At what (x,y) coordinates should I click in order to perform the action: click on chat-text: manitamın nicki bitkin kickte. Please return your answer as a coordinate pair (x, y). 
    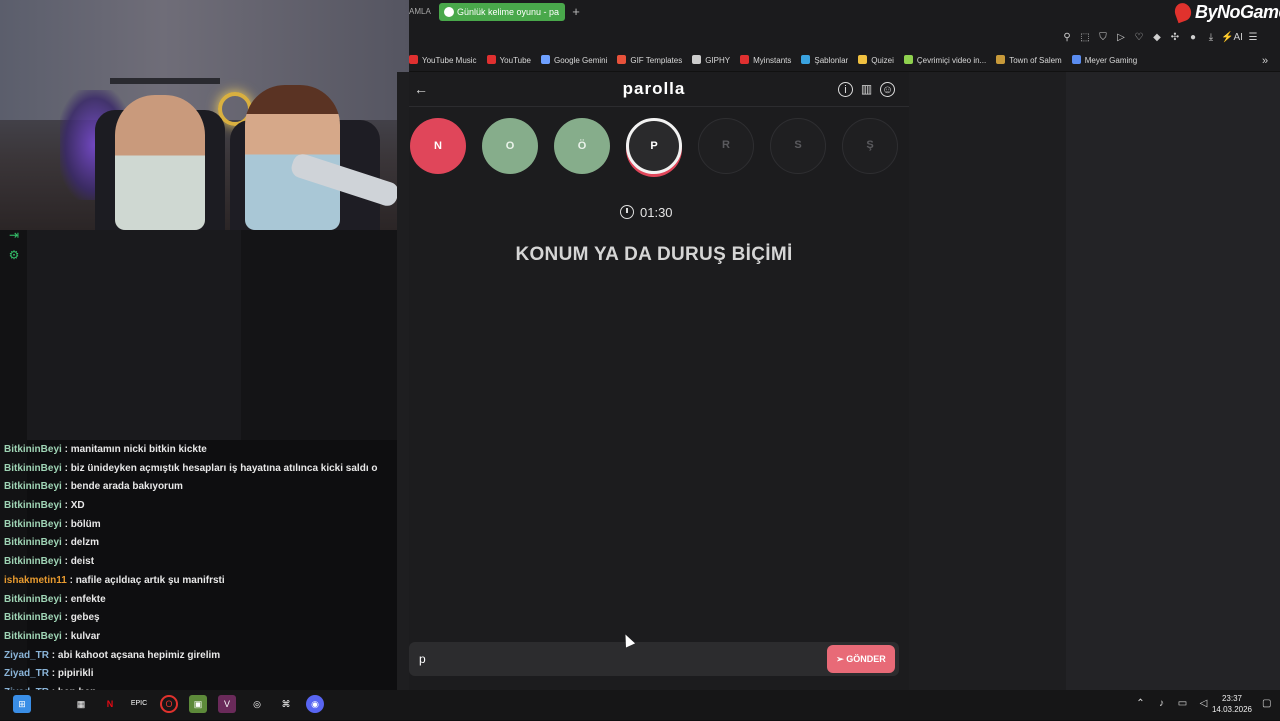
    Looking at the image, I should click on (138, 449).